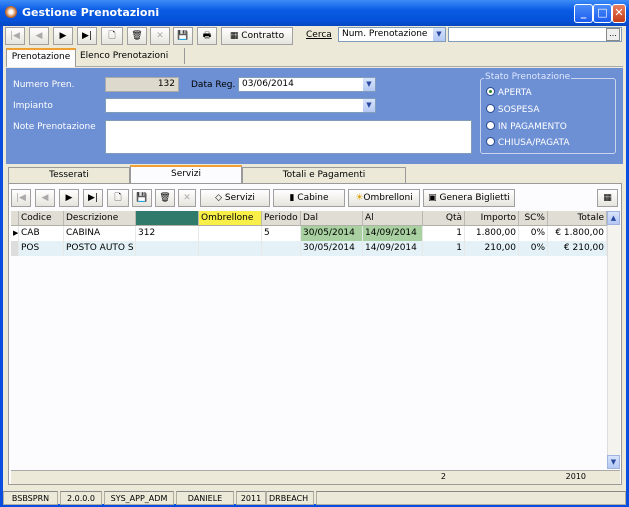 The image size is (629, 507). I want to click on genera-biglietti-button: ▣ Genera Biglietti, so click(469, 198).